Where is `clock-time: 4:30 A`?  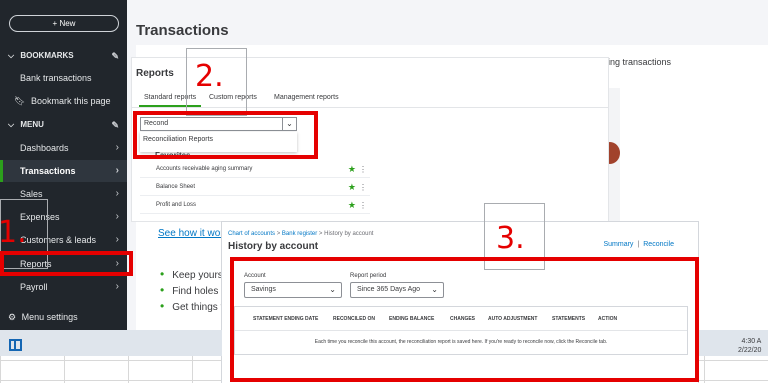
clock-time: 4:30 A is located at coordinates (751, 341).